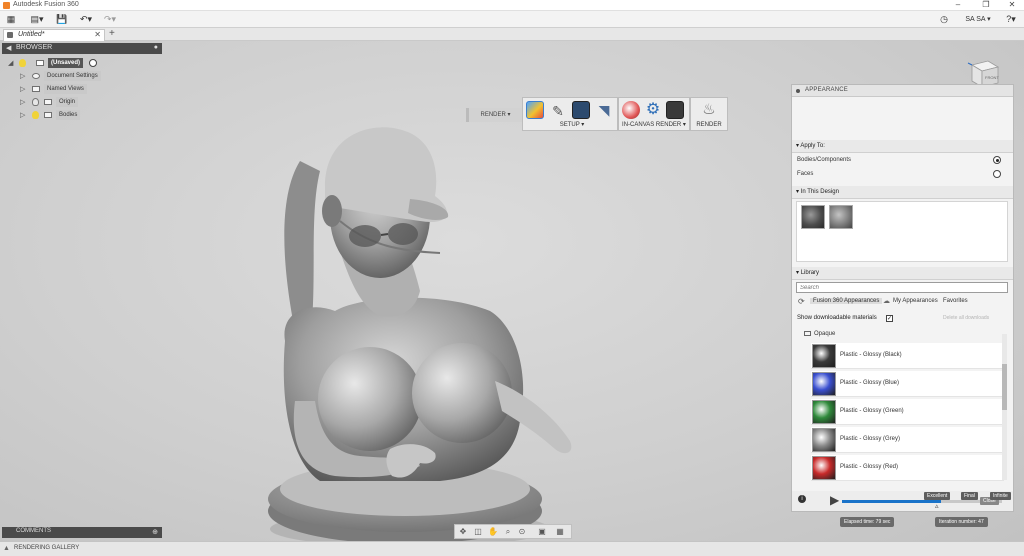 Image resolution: width=1024 pixels, height=556 pixels. Describe the element at coordinates (1011, 19) in the screenshot. I see `help-icon: ?▾` at that location.